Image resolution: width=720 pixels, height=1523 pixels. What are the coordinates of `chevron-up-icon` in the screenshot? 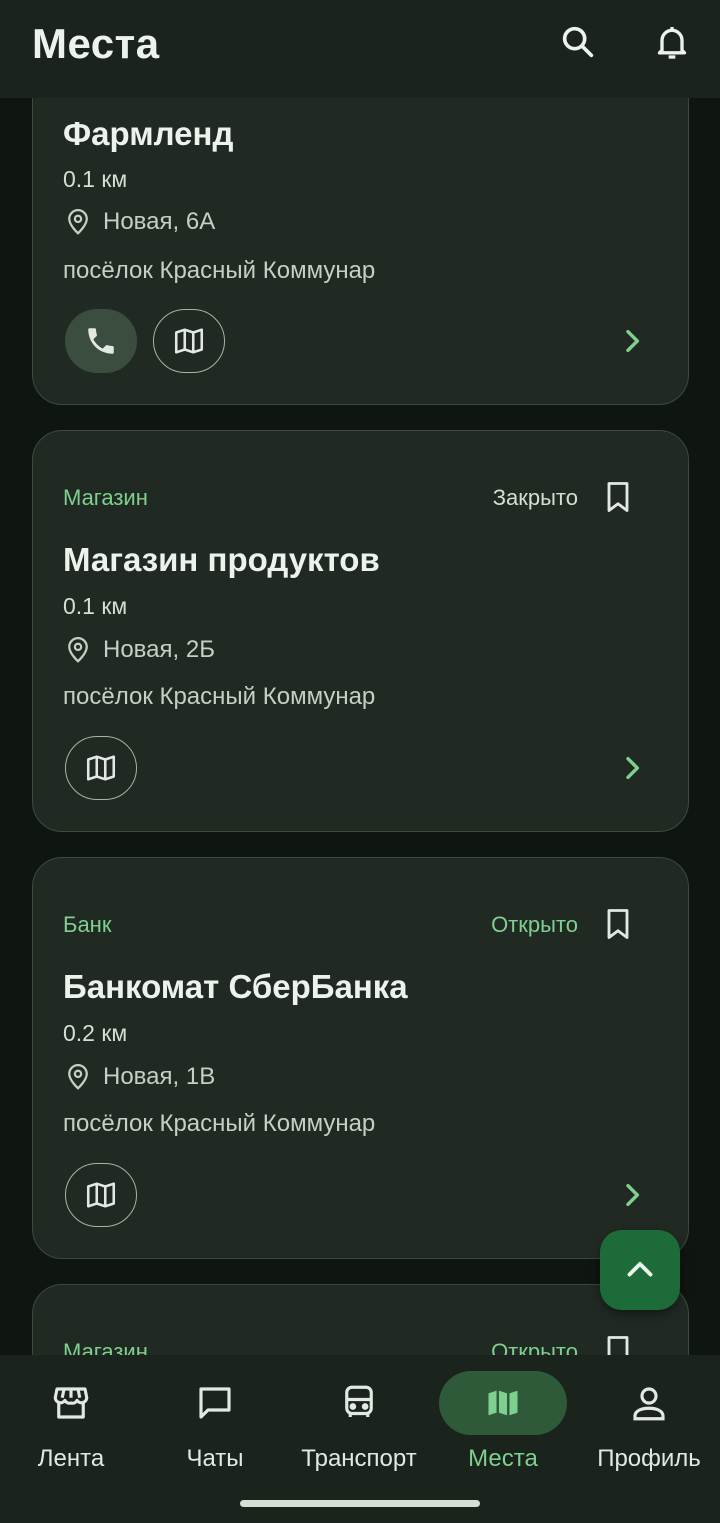 It's located at (640, 1269).